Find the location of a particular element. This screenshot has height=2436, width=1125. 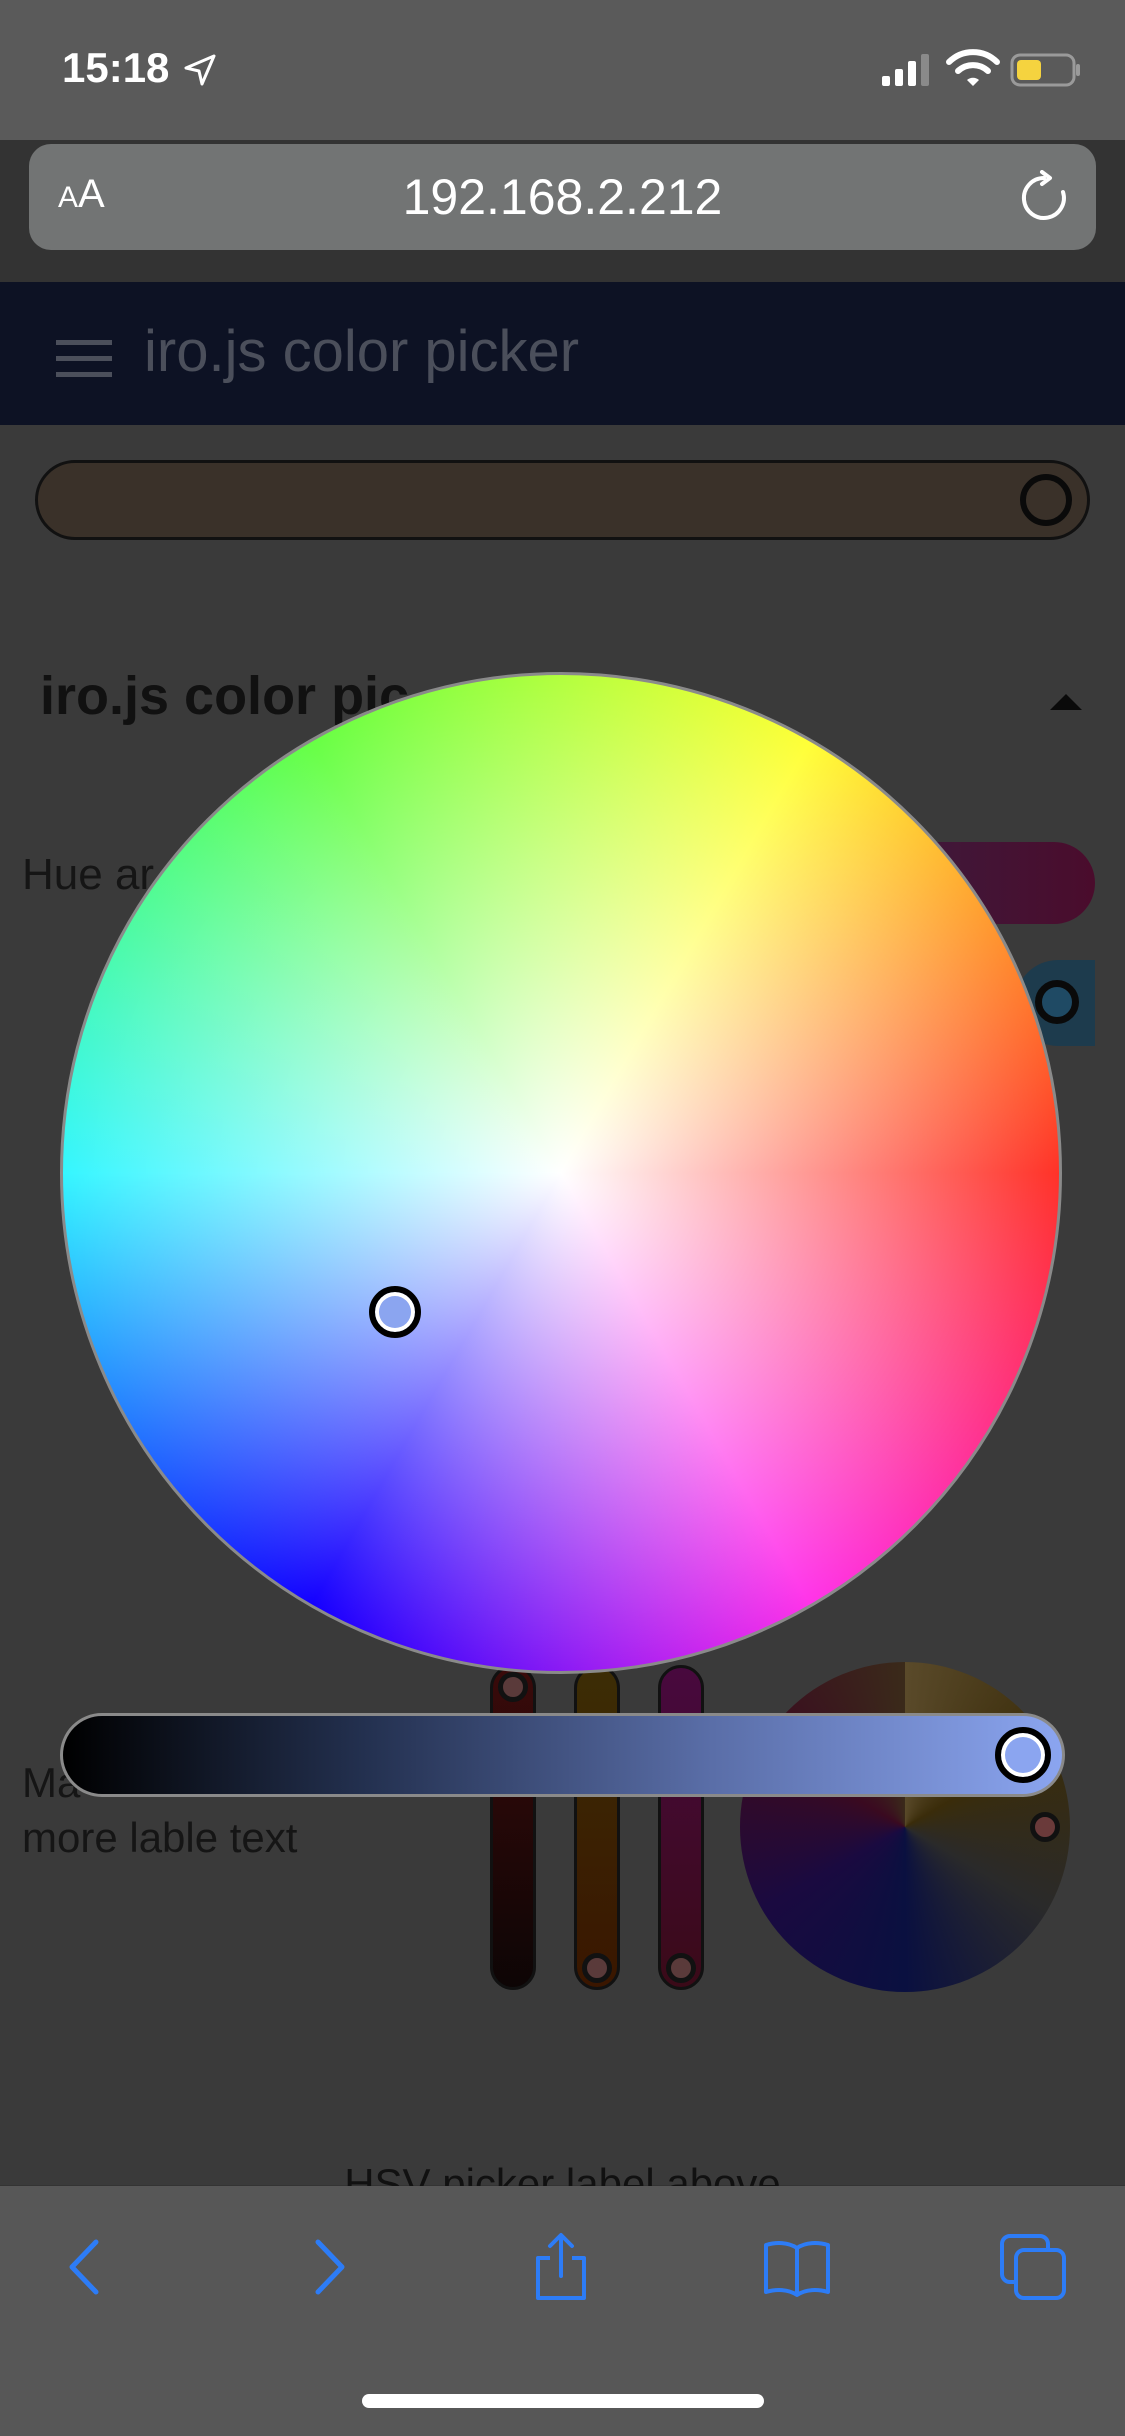

reload-icon is located at coordinates (1044, 198).